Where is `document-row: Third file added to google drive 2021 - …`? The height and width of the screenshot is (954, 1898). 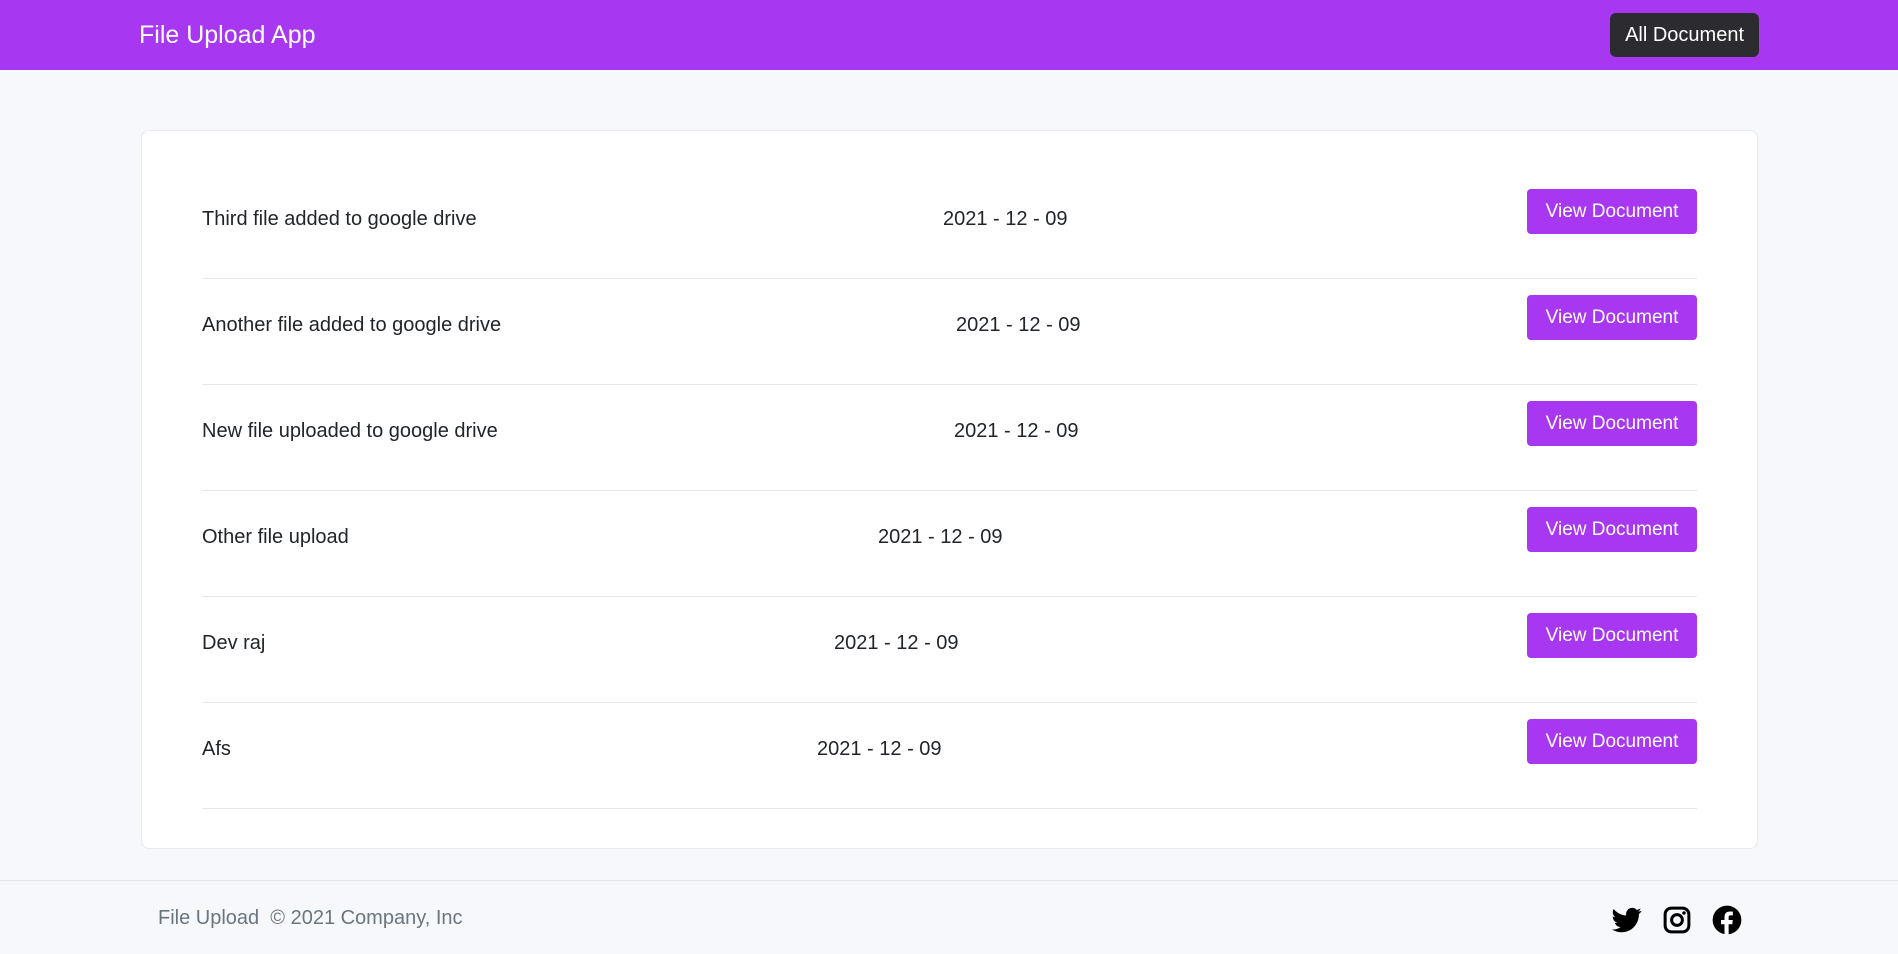 document-row: Third file added to google drive 2021 - … is located at coordinates (949, 226).